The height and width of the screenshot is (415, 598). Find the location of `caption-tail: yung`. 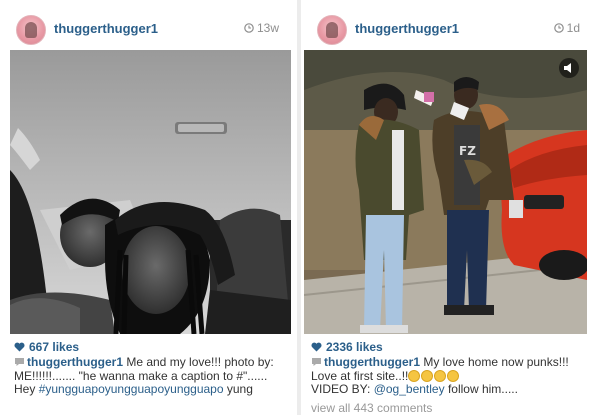

caption-tail: yung is located at coordinates (238, 389).